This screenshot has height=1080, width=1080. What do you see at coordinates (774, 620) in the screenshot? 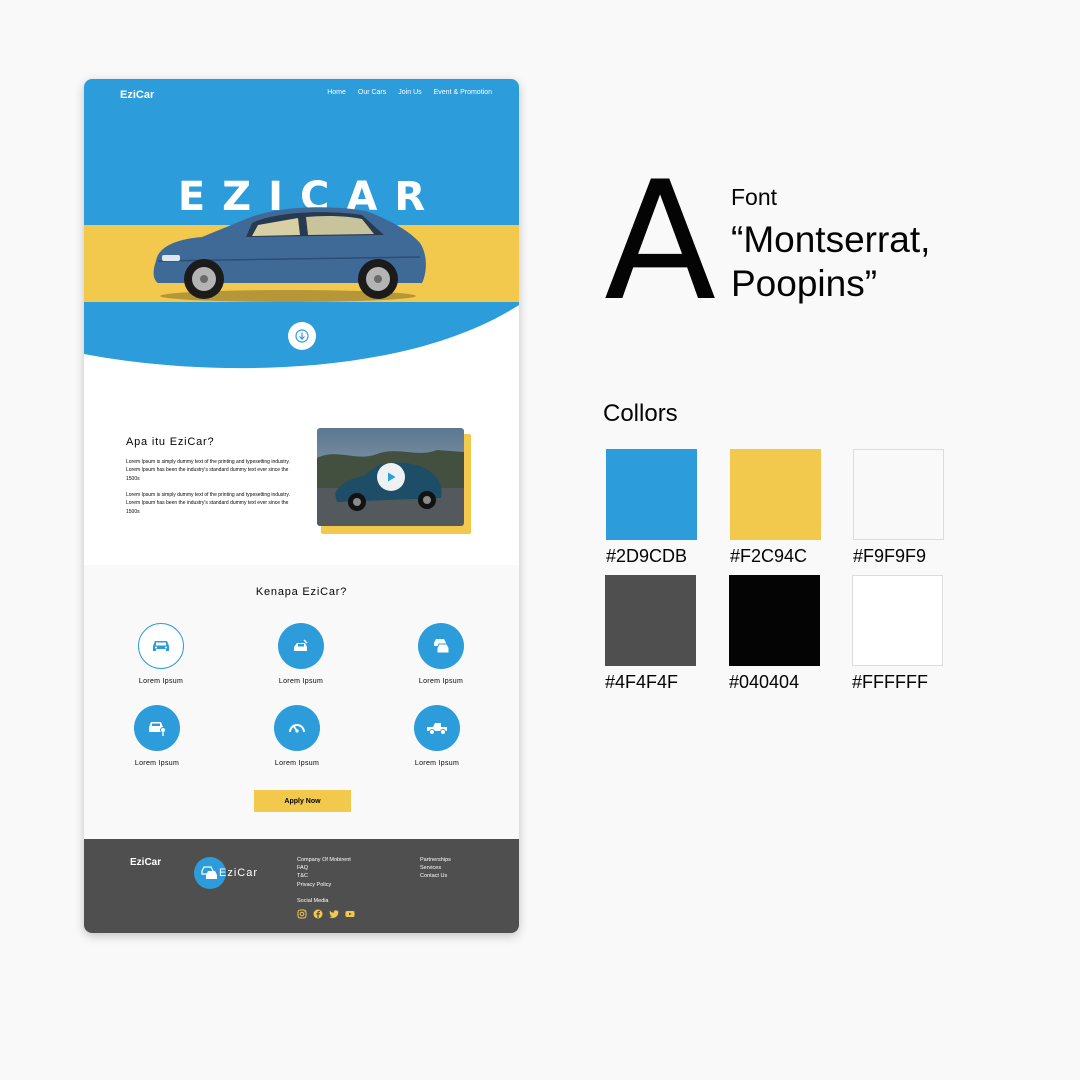
I see `color-swatch-black` at bounding box center [774, 620].